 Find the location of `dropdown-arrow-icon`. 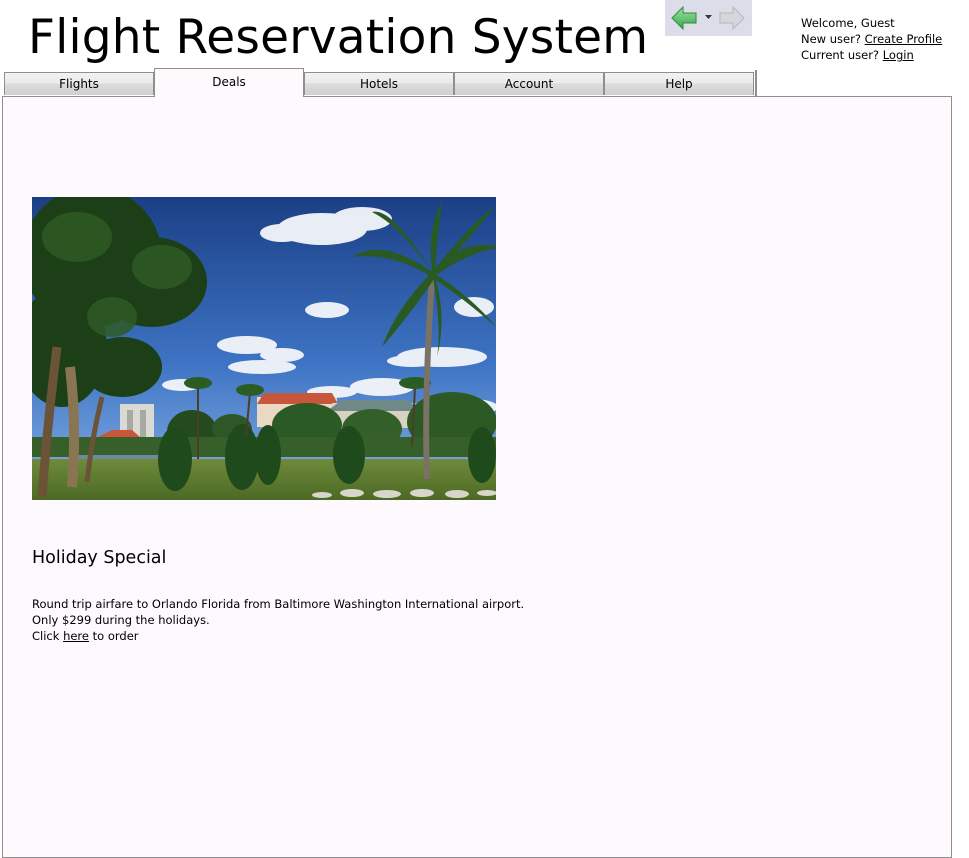

dropdown-arrow-icon is located at coordinates (708, 17).